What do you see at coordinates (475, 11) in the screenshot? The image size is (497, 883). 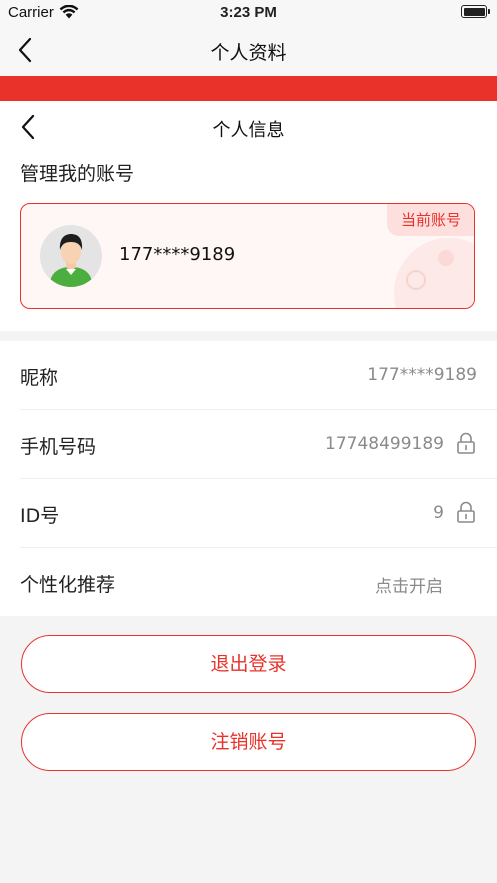 I see `battery-icon` at bounding box center [475, 11].